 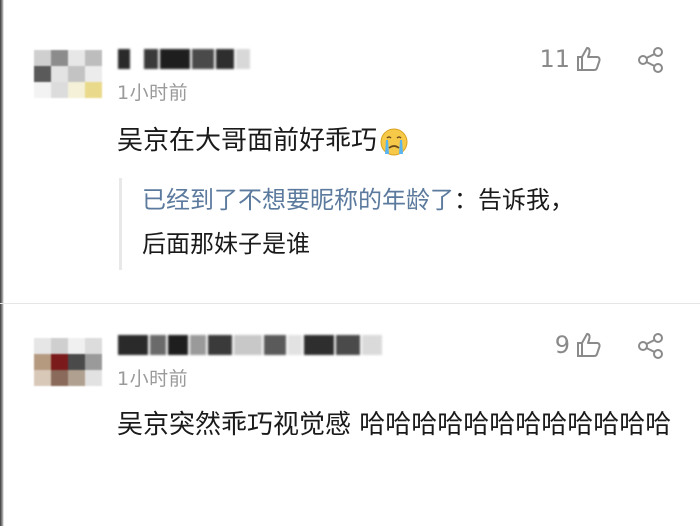 I want to click on comment-text: 吴京在大哥面前好乖巧, so click(x=263, y=141).